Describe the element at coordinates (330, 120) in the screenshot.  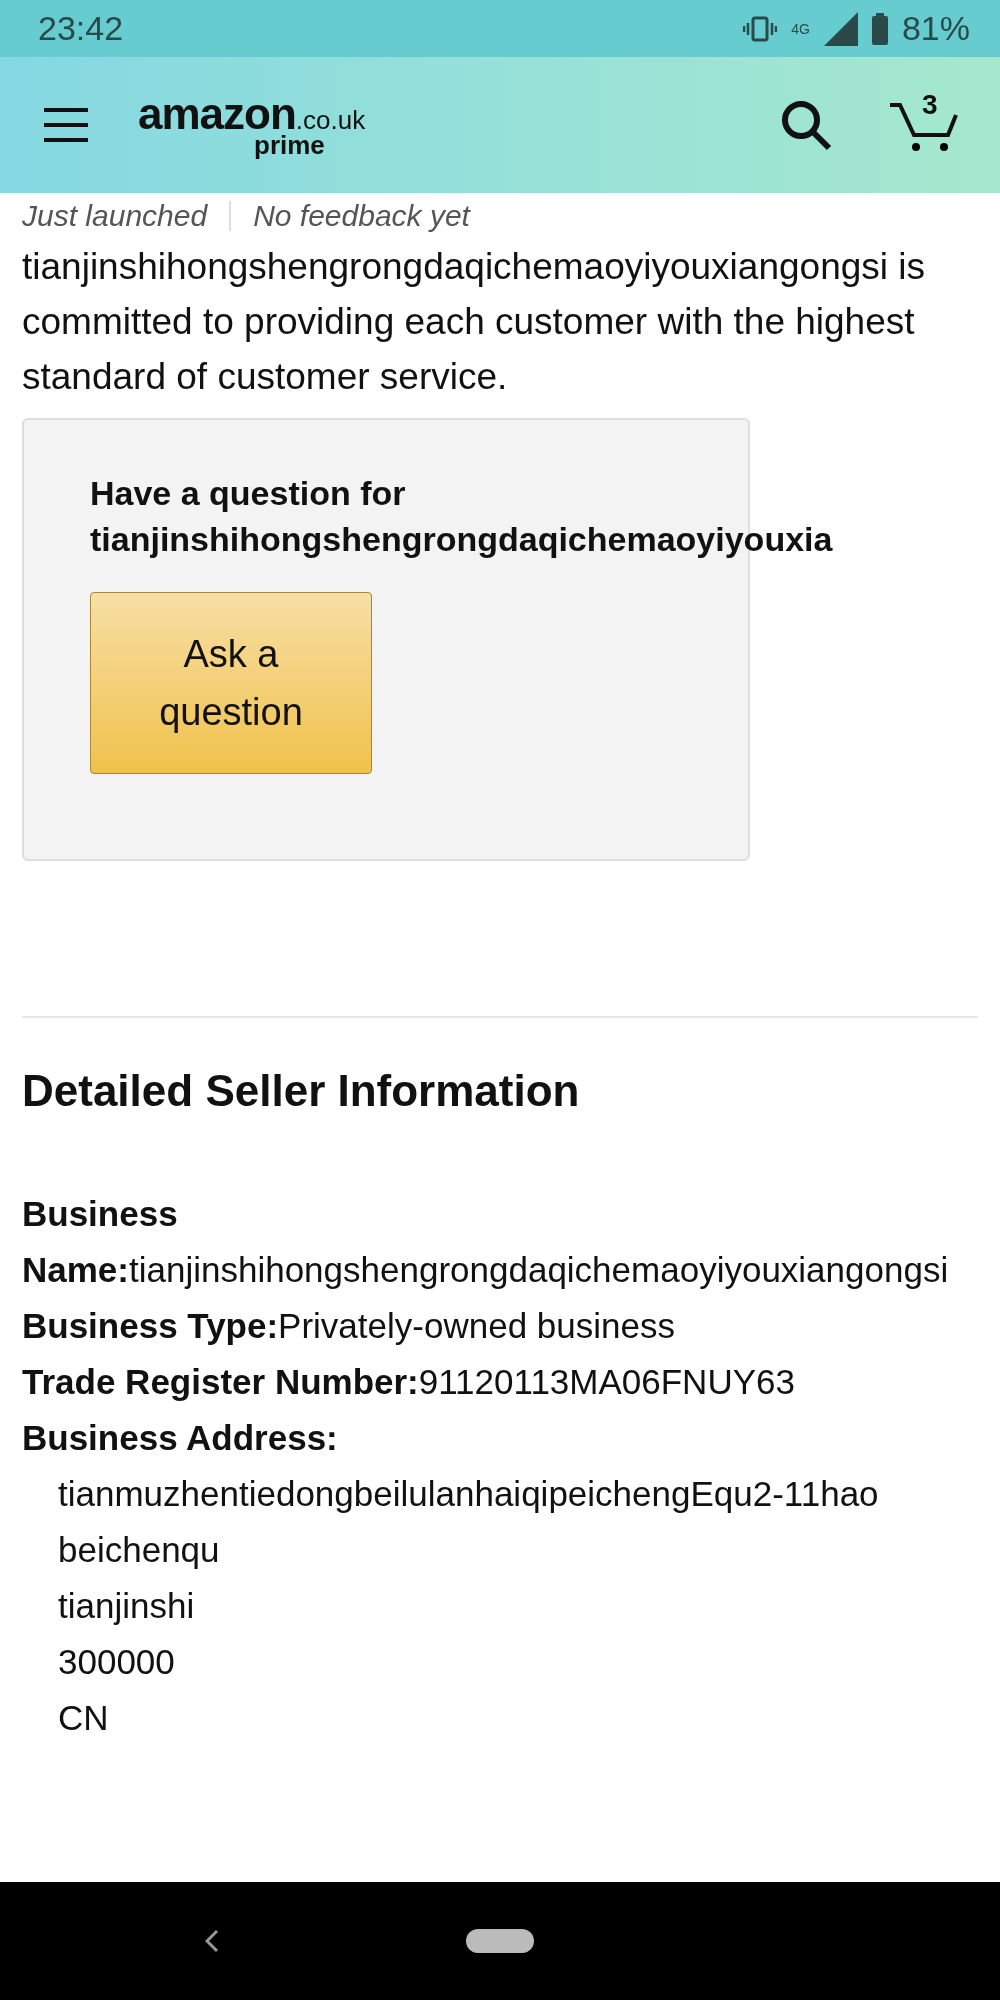
I see `logo-domain: .co.uk` at that location.